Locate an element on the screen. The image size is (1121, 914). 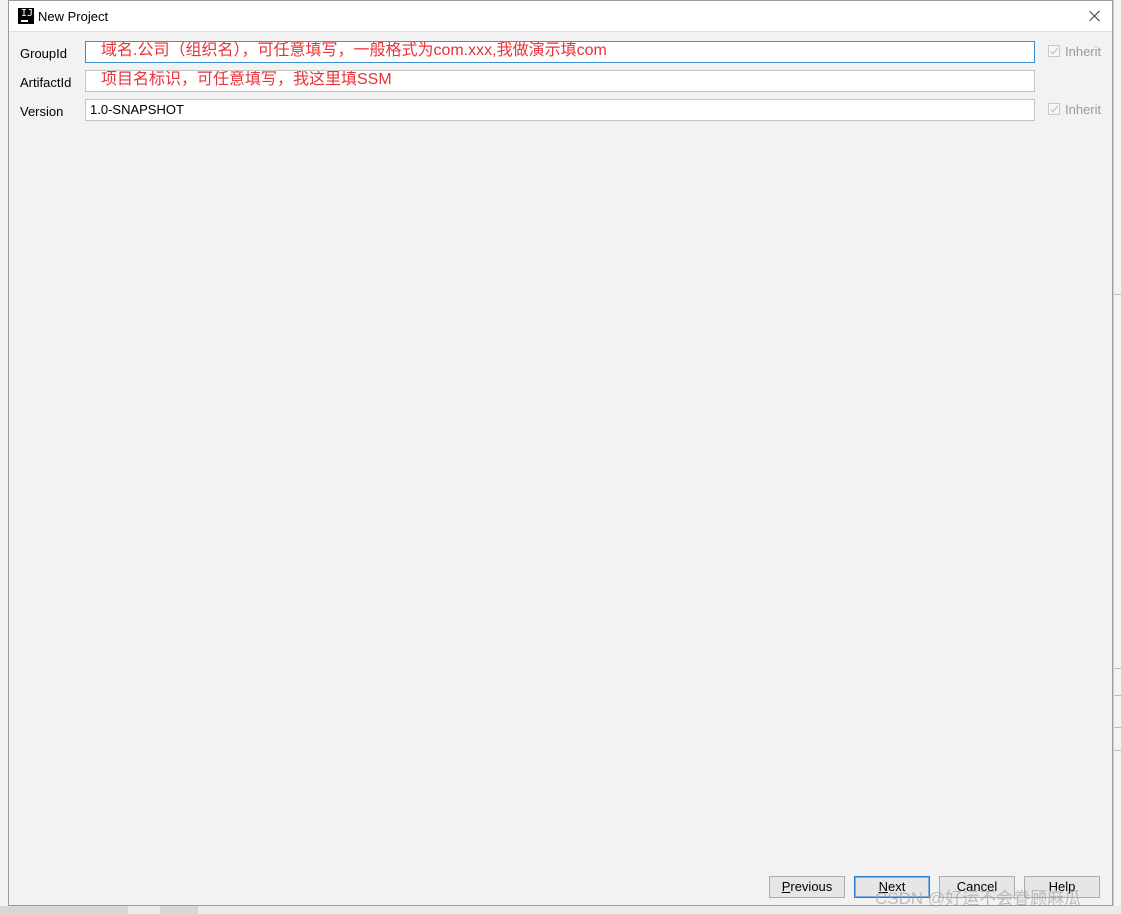
groupid-input: 域名.公司（组织名），可任意填写，一般格式为com.xxx,我做演示填com is located at coordinates (560, 52).